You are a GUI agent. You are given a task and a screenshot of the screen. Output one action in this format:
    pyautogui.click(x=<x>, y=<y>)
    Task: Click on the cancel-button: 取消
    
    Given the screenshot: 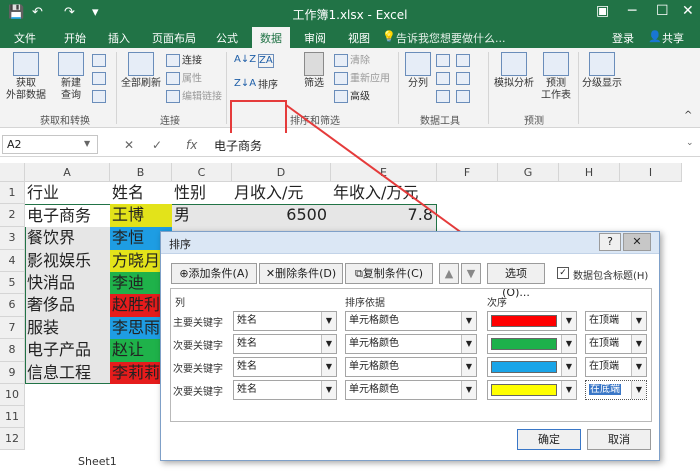 What is the action you would take?
    pyautogui.click(x=619, y=439)
    